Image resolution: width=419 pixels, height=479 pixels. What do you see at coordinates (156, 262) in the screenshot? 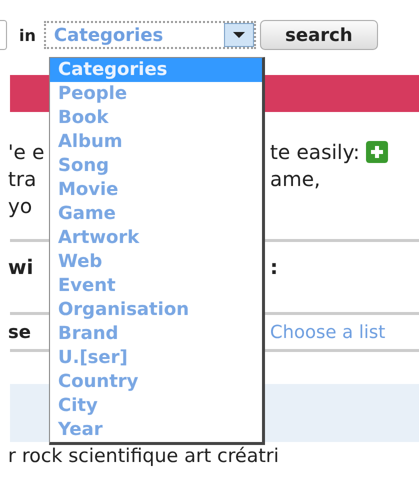
I see `dropdown-option: Web` at bounding box center [156, 262].